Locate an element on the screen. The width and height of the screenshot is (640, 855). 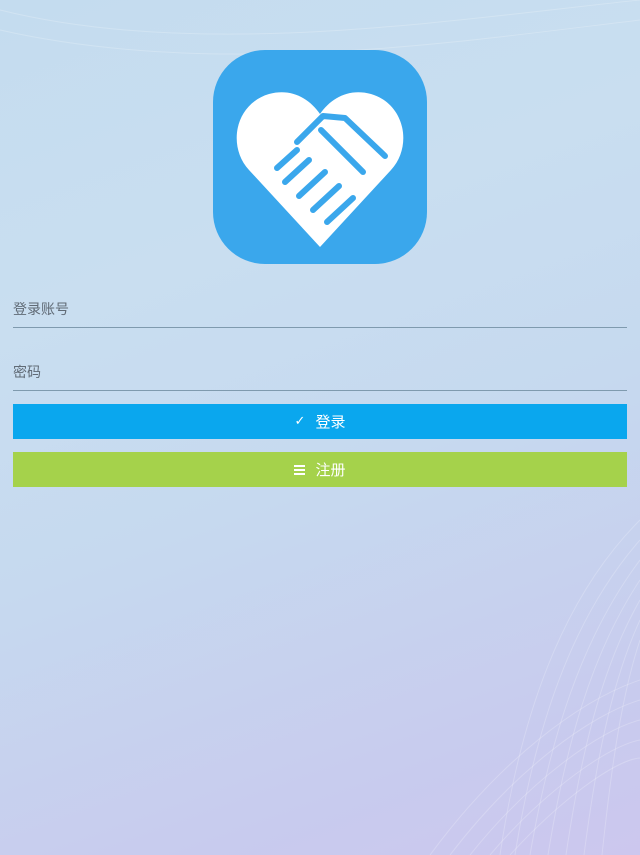
login-button-label: 登录 is located at coordinates (330, 422).